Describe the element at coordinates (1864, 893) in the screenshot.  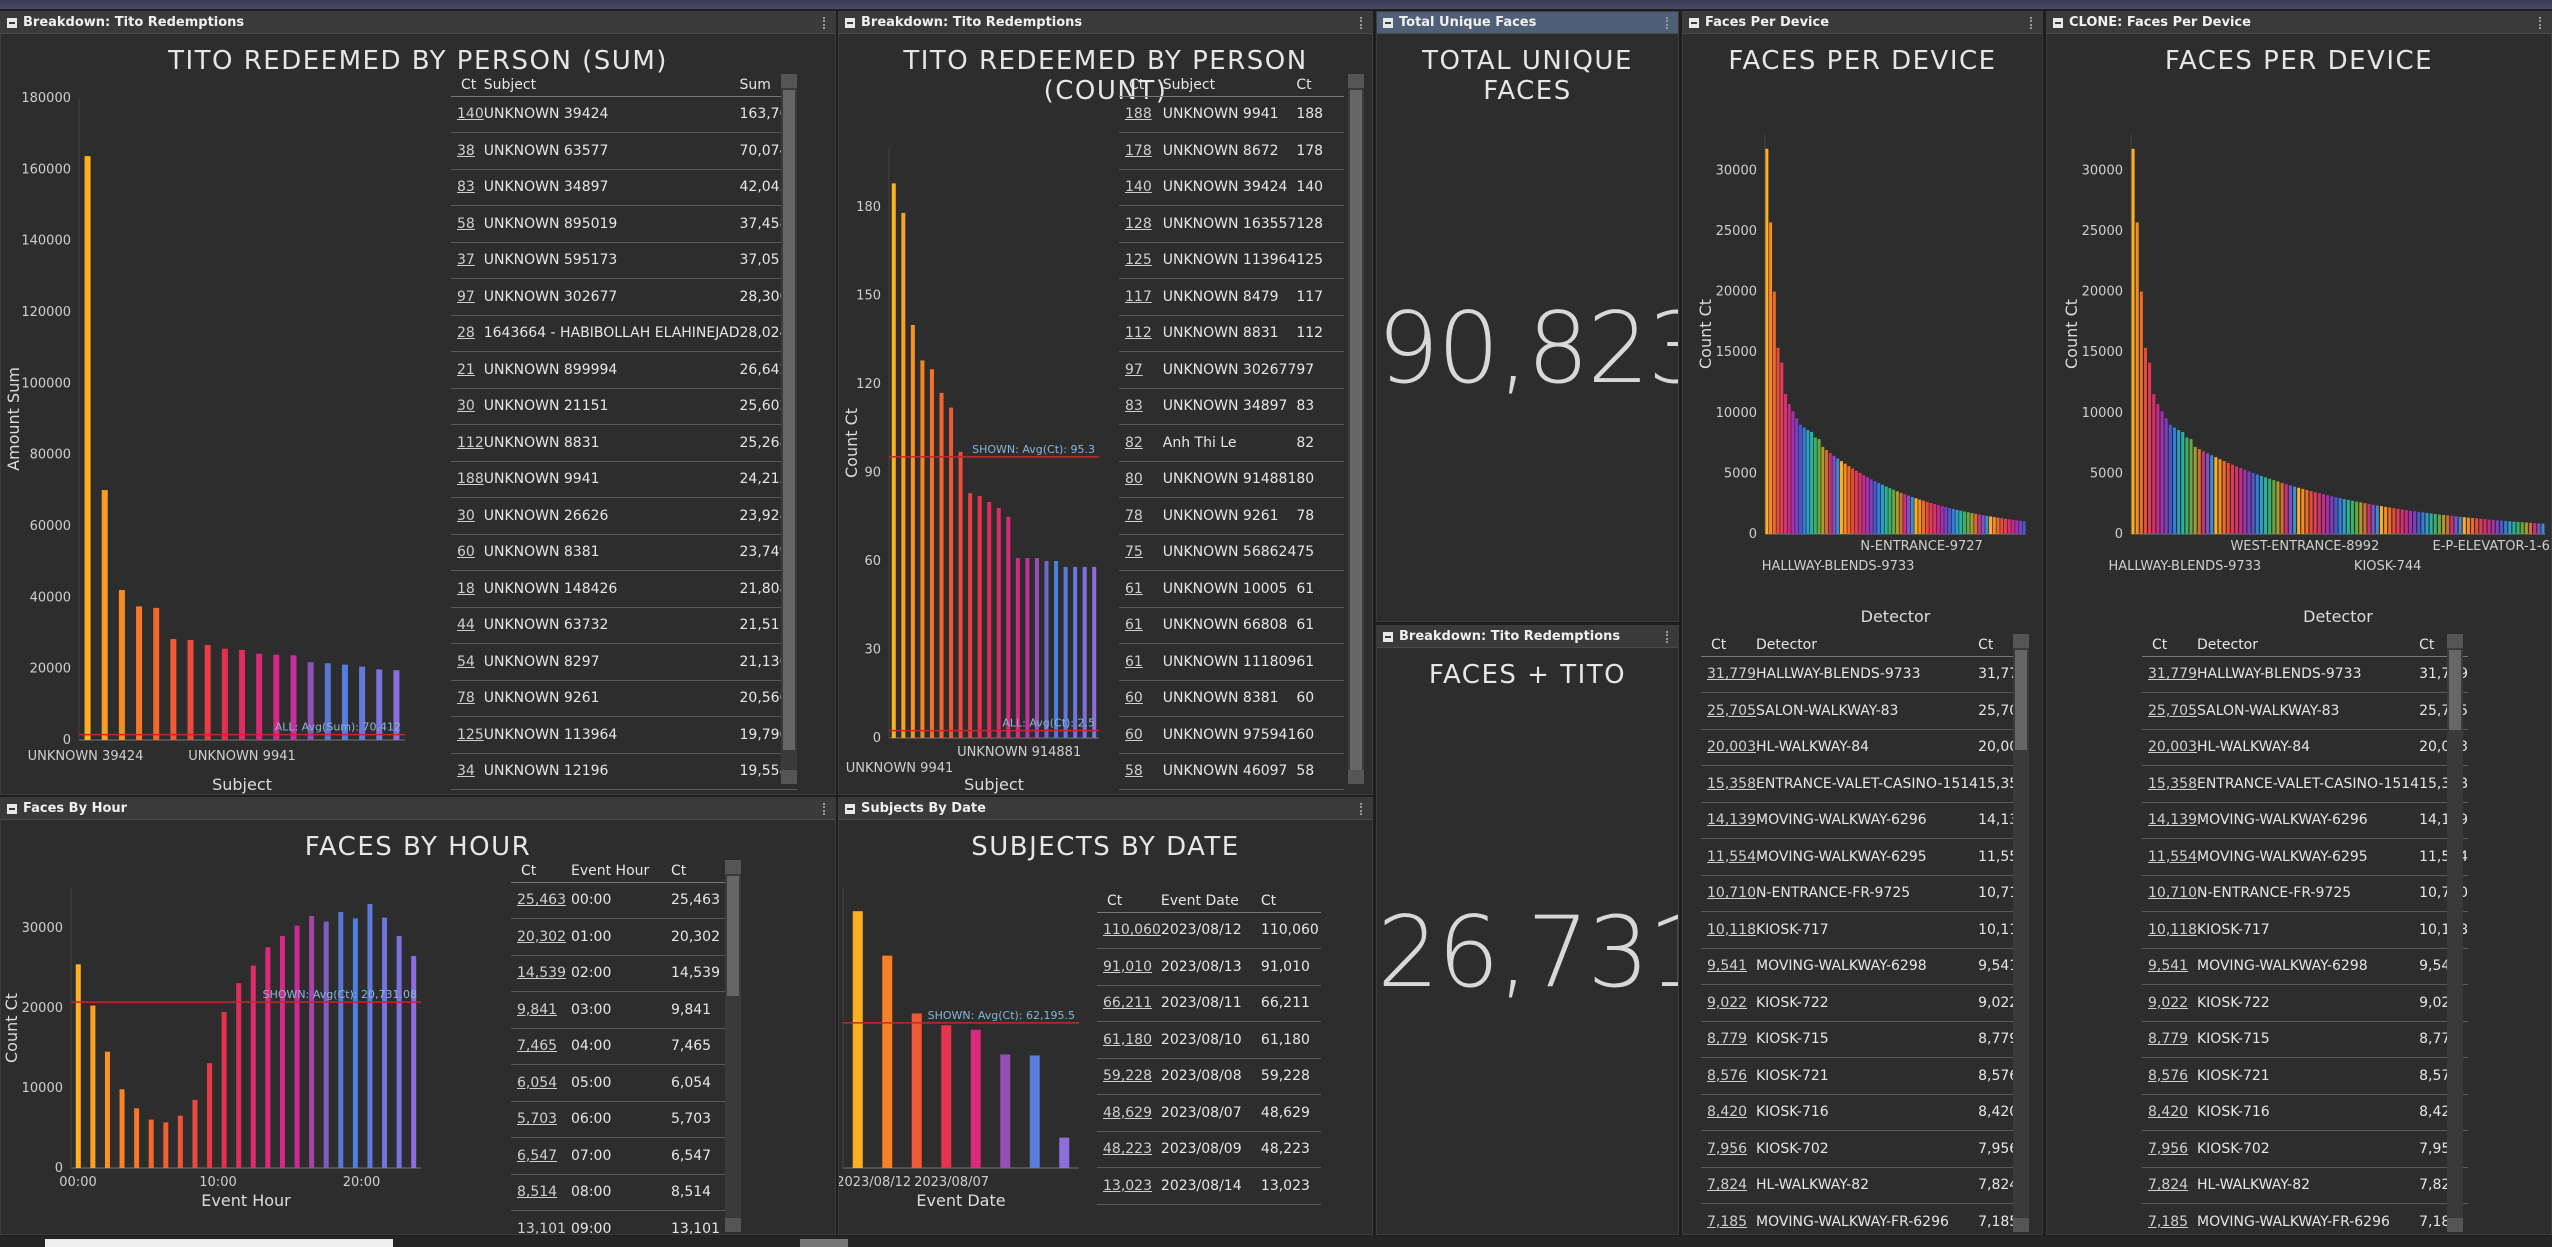
I see `table-row: 10,710 N-ENTRANCE-FR-9725 10,710` at that location.